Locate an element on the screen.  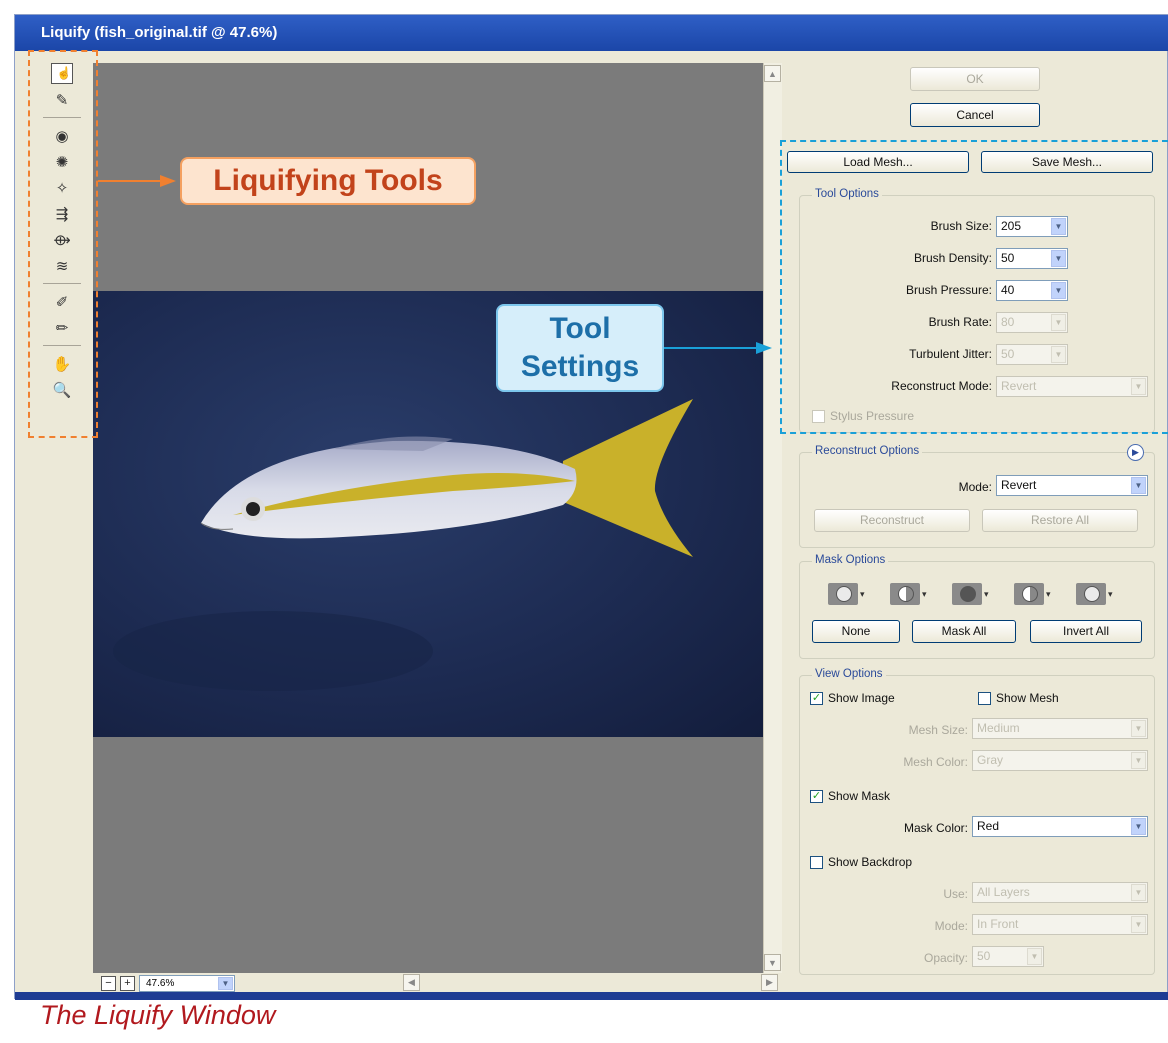
tool-settings-callout: Tool Settings is located at coordinates (580, 348).